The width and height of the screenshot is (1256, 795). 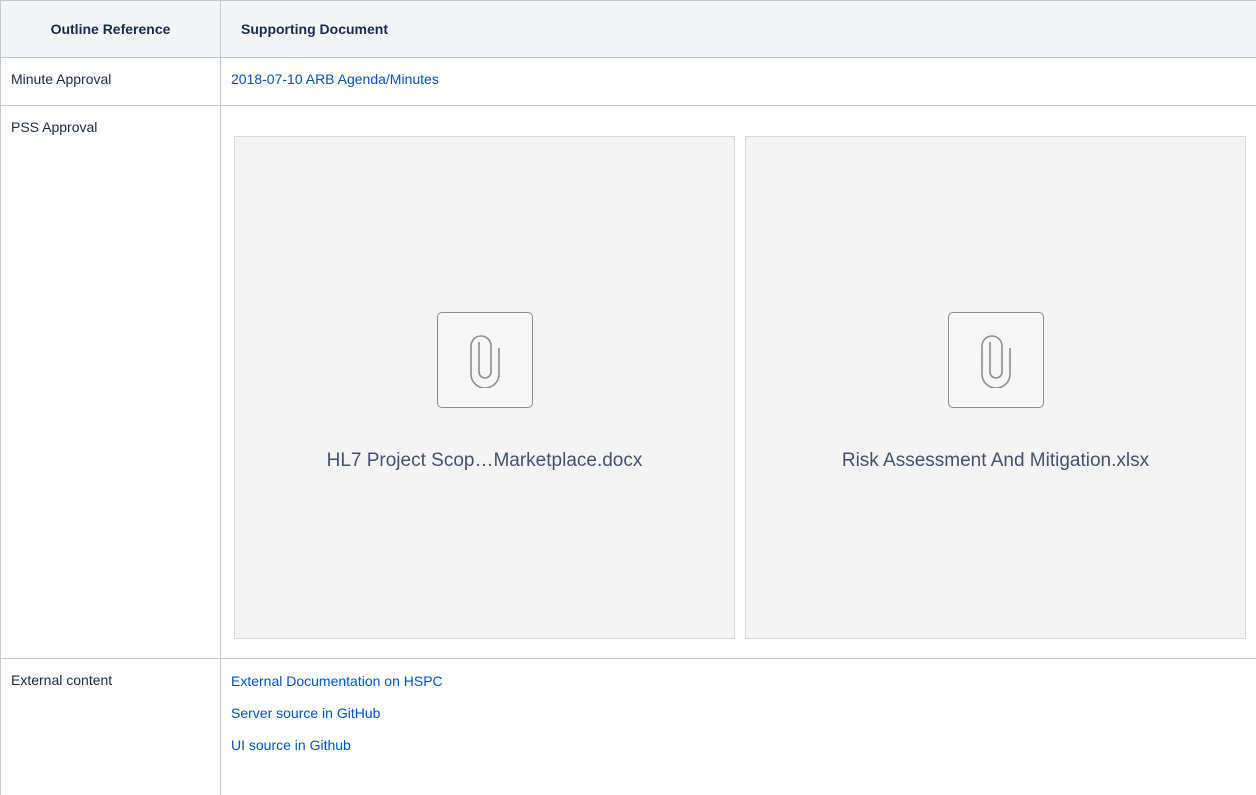 I want to click on link-ui-source-github: UI source in Github, so click(x=291, y=745).